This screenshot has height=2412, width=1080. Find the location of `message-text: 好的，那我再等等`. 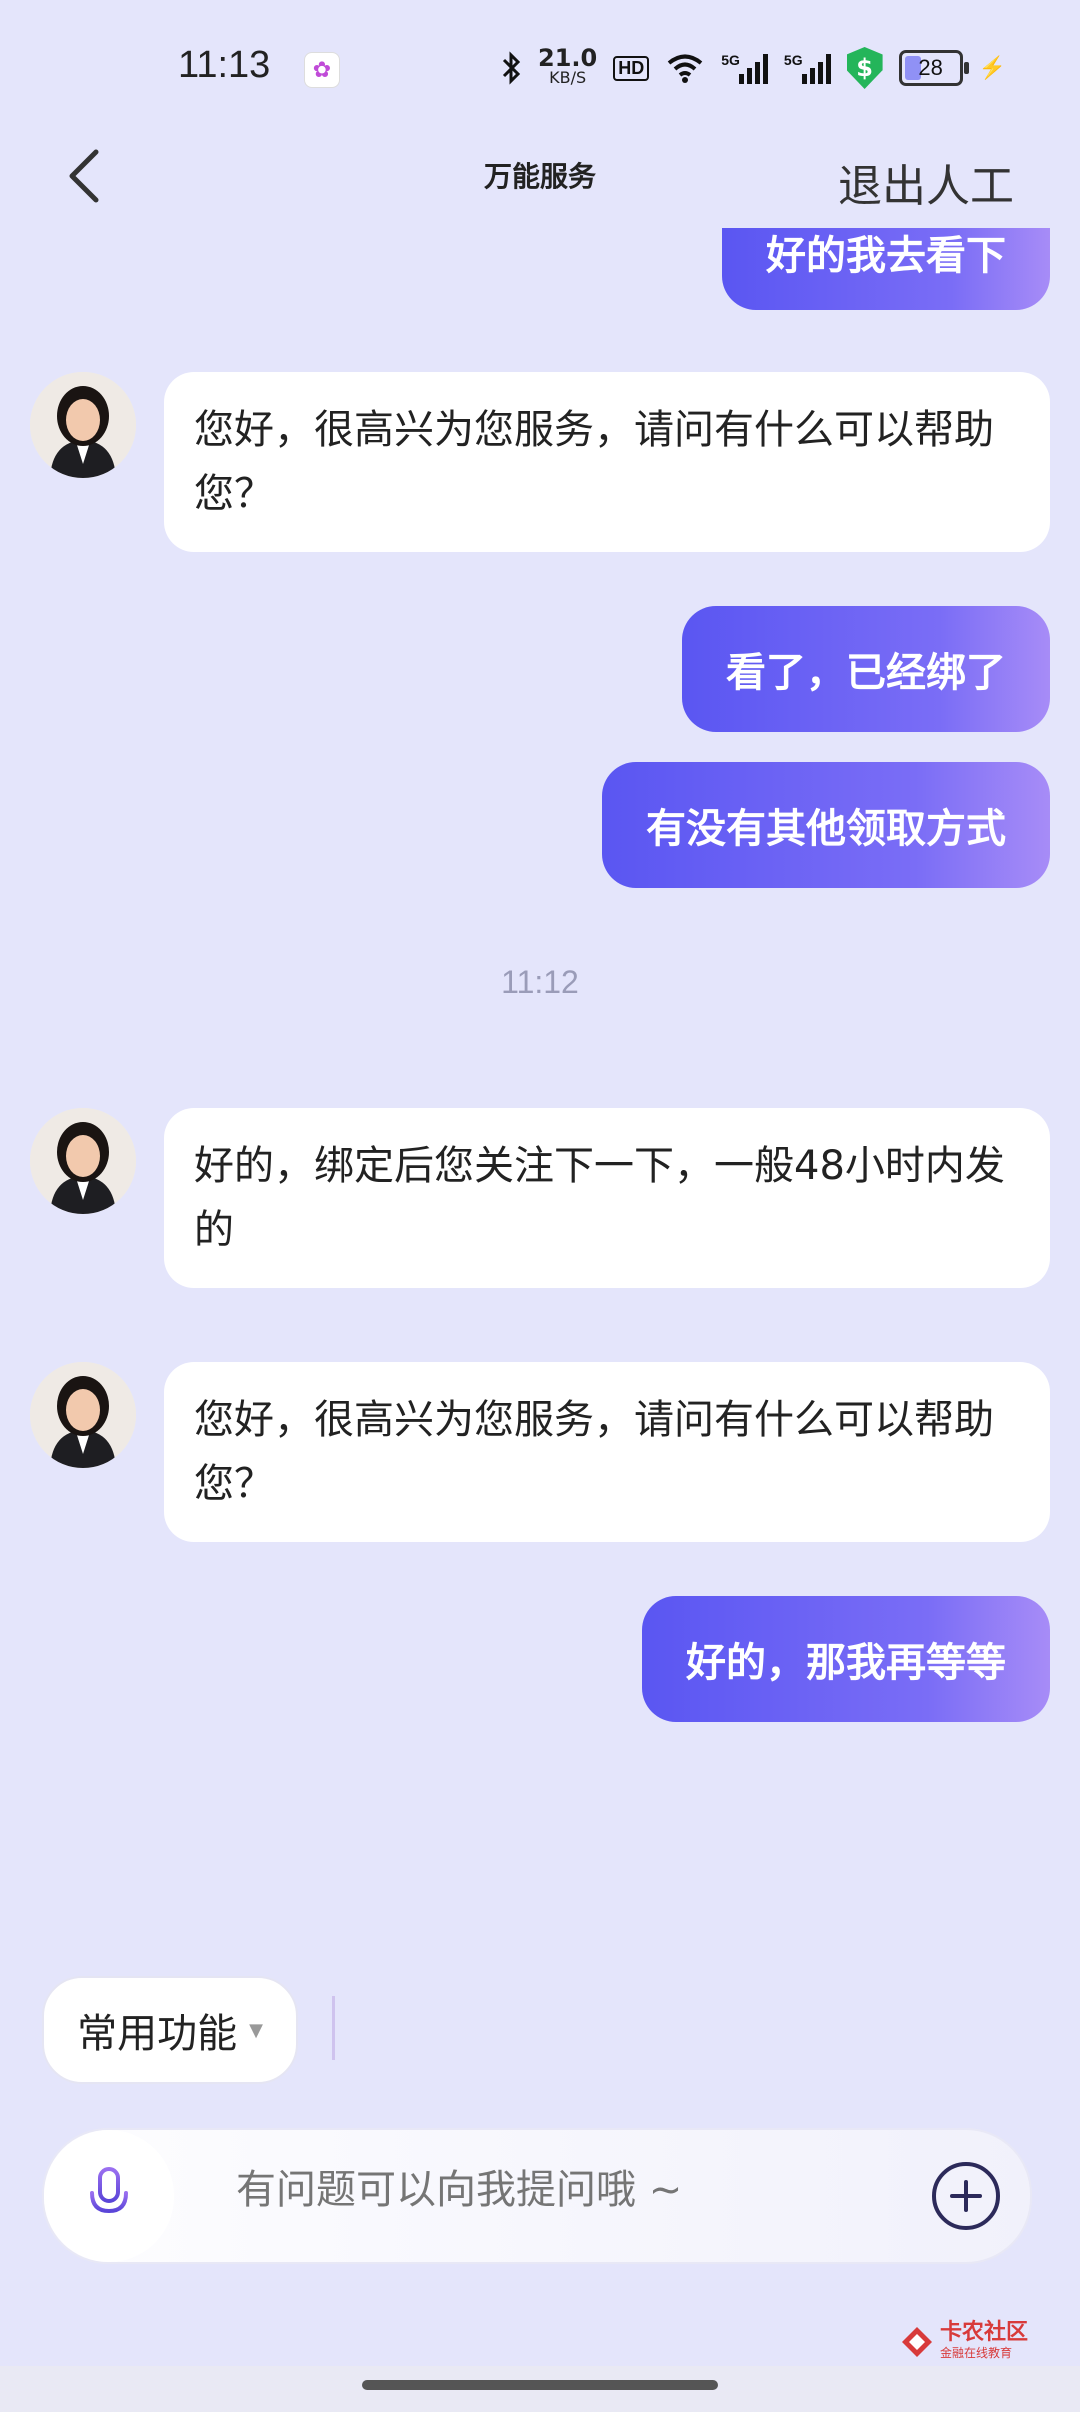

message-text: 好的，那我再等等 is located at coordinates (846, 1663).